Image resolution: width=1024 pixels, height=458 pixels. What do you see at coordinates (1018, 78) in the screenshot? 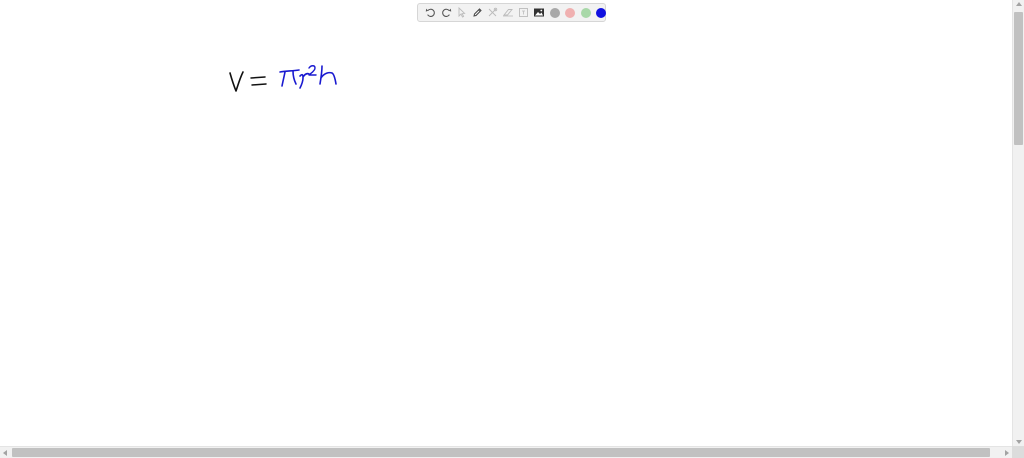
I see `vertical-scroll-thumb` at bounding box center [1018, 78].